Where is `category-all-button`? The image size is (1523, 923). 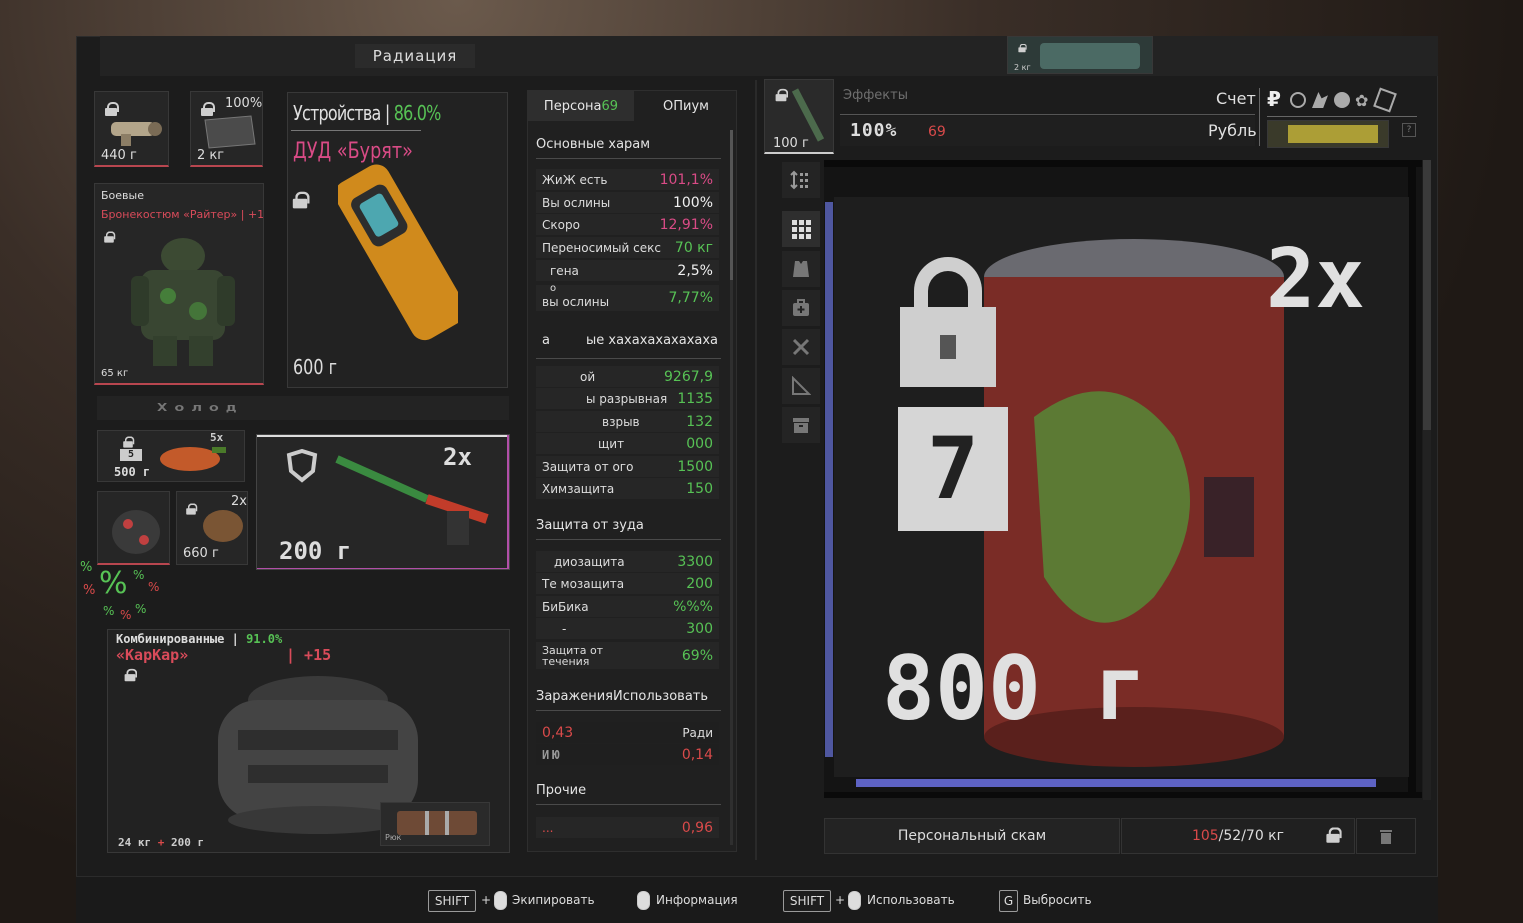
category-all-button is located at coordinates (801, 229).